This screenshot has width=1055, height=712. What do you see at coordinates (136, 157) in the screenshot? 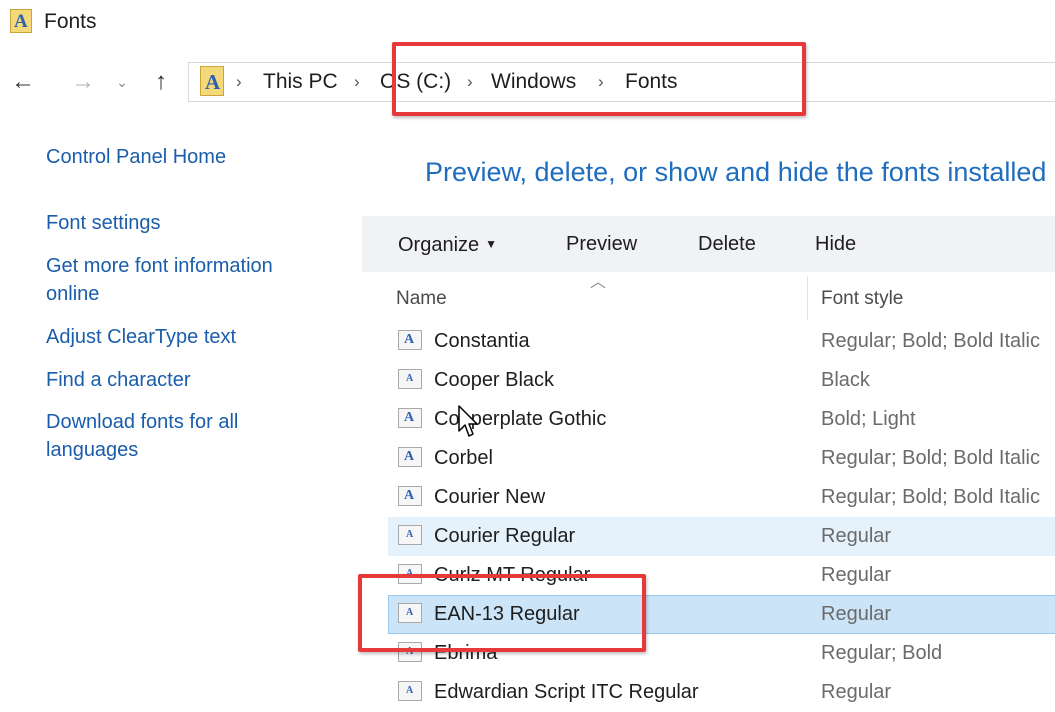
I see `sidebar-control-panel-home: Control Panel Home` at bounding box center [136, 157].